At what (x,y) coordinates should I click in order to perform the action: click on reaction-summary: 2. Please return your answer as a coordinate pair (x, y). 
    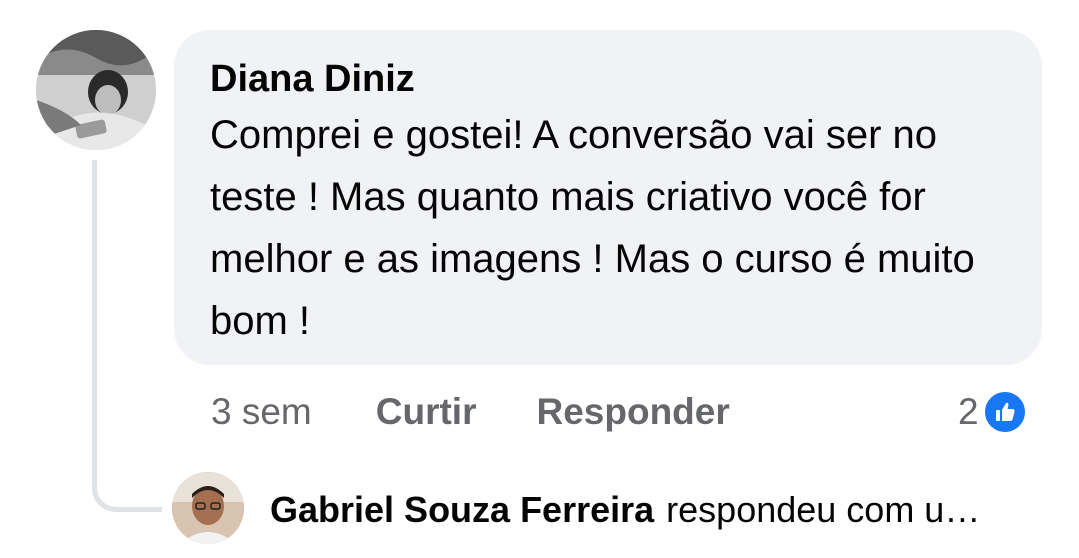
    Looking at the image, I should click on (992, 412).